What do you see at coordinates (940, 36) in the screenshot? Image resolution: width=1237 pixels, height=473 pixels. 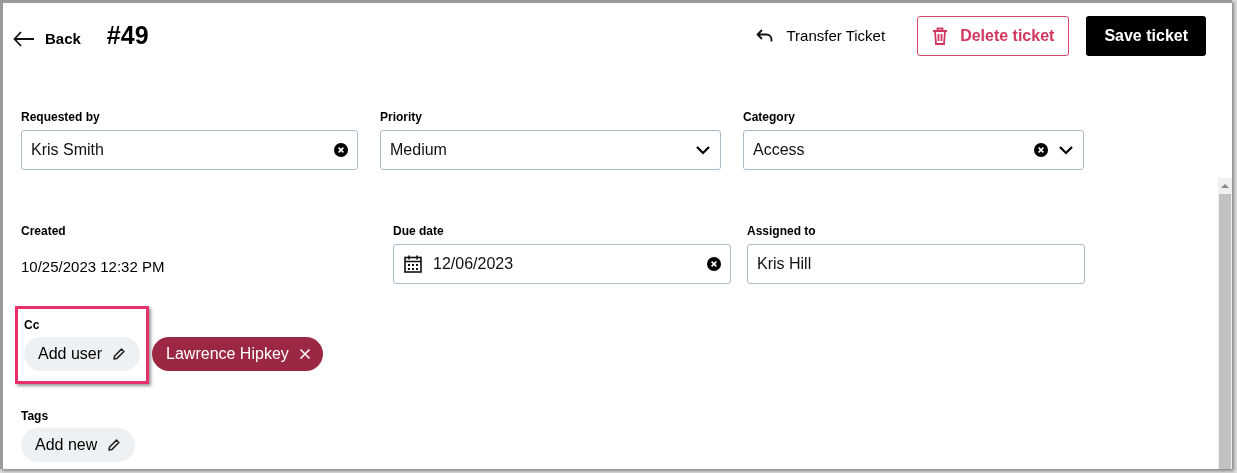 I see `trash-icon` at bounding box center [940, 36].